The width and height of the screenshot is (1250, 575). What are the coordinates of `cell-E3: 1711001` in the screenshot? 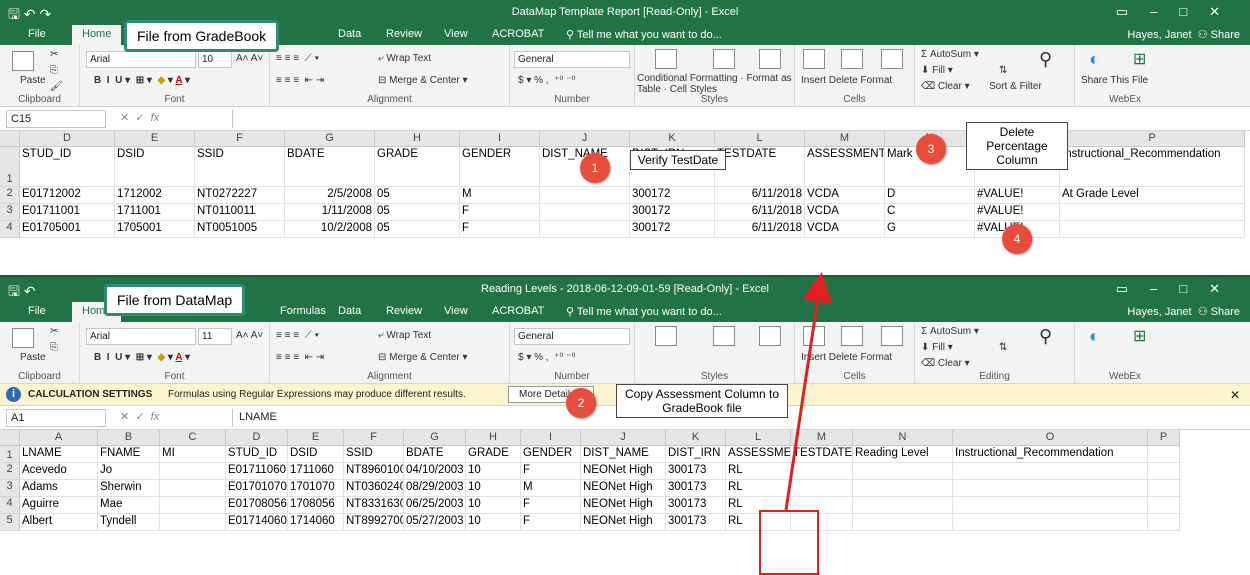 It's located at (155, 212).